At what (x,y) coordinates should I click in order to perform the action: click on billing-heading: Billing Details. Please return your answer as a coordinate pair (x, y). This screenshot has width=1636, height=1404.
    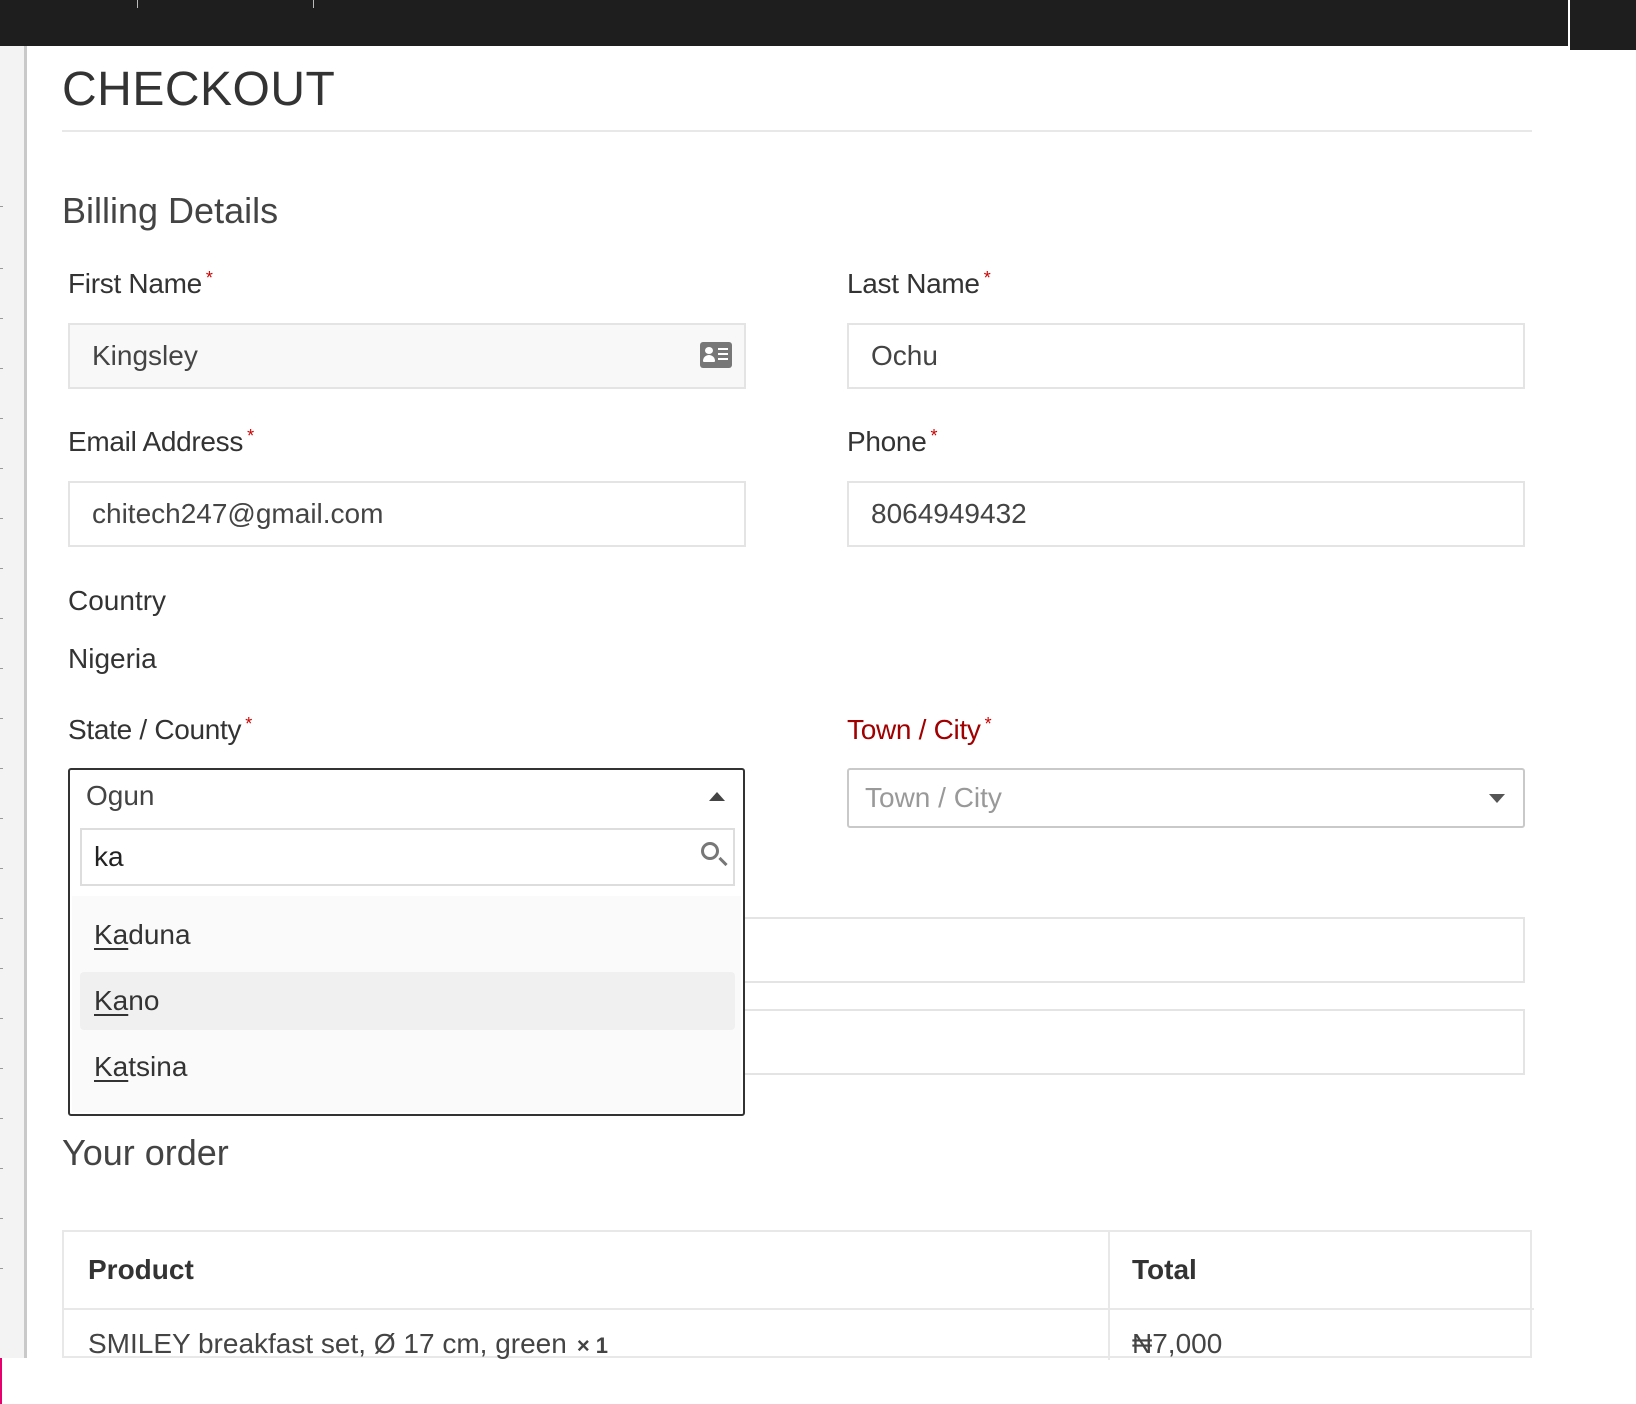
    Looking at the image, I should click on (170, 210).